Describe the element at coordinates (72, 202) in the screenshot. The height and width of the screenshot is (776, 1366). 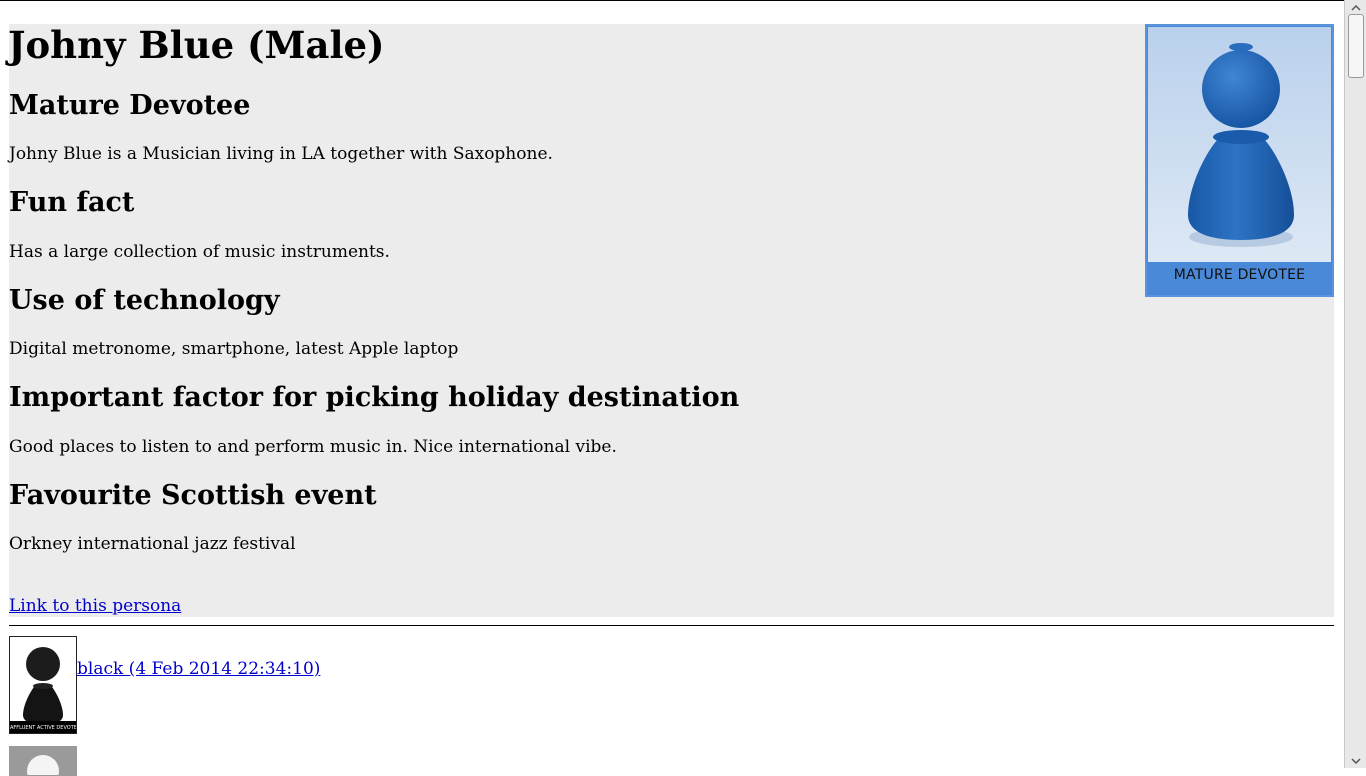
I see `fun-fact-heading: Fun fact` at that location.